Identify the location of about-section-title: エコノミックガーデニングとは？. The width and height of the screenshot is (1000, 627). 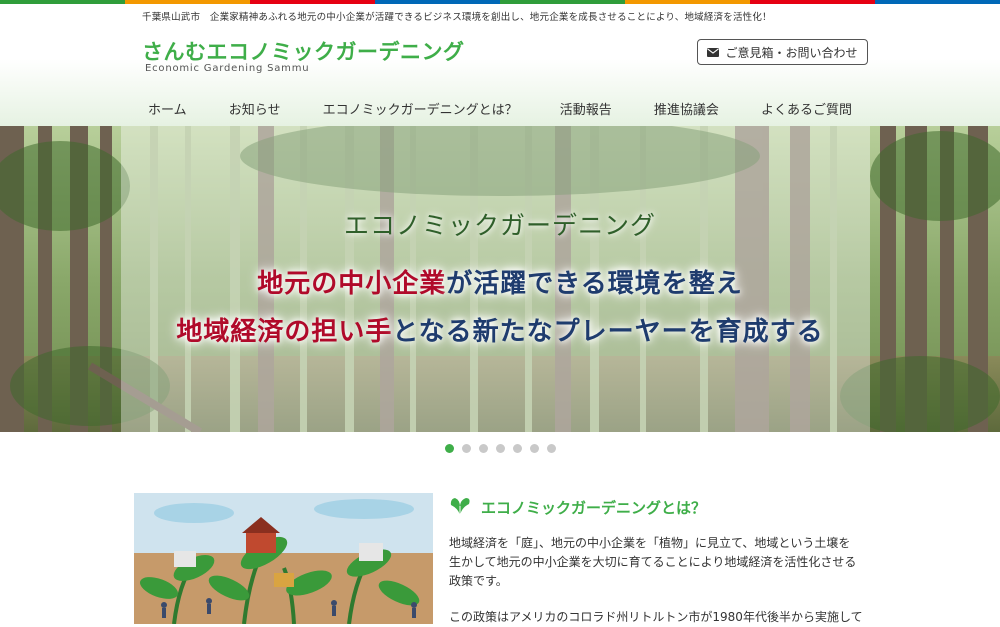
(576, 507).